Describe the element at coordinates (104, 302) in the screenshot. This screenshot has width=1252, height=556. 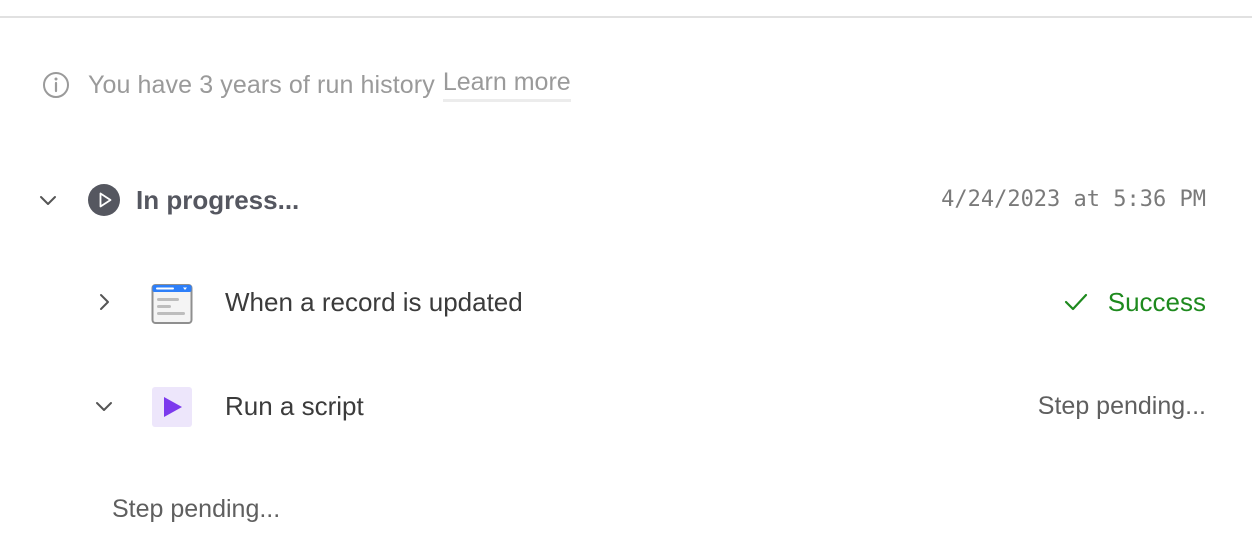
I see `chevron-right-icon` at that location.